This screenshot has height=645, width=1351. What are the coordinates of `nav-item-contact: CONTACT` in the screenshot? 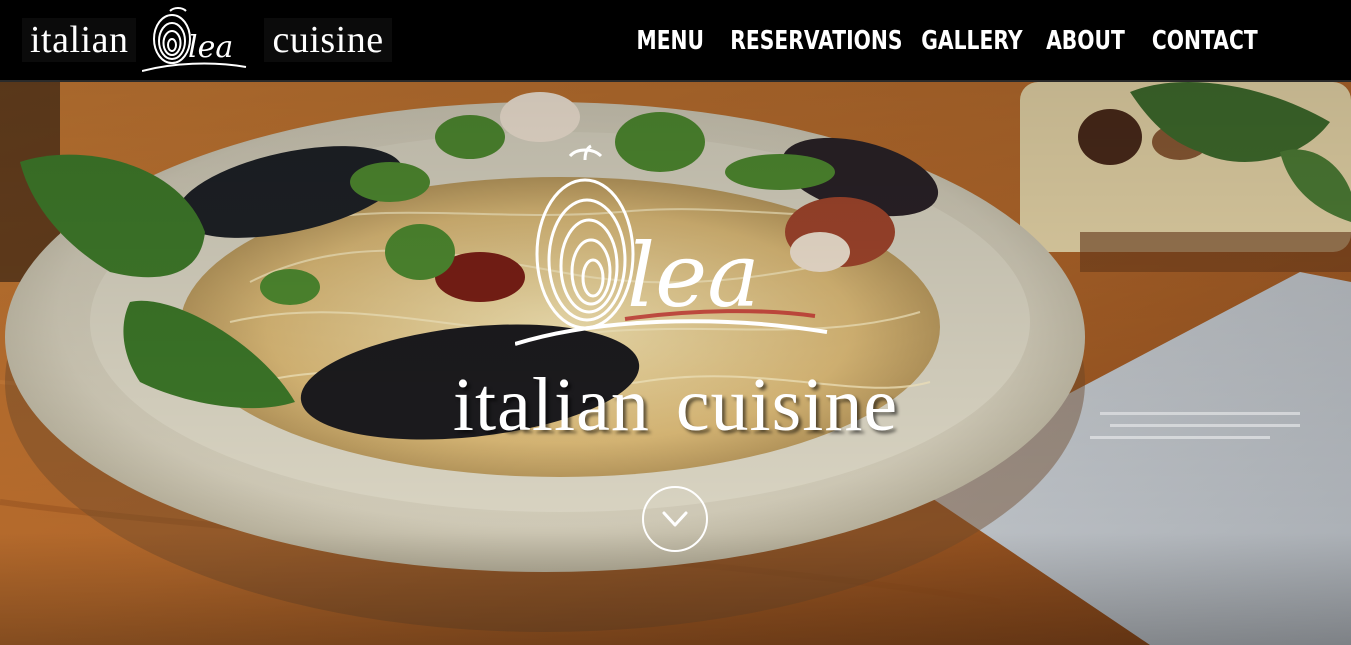 It's located at (1205, 41).